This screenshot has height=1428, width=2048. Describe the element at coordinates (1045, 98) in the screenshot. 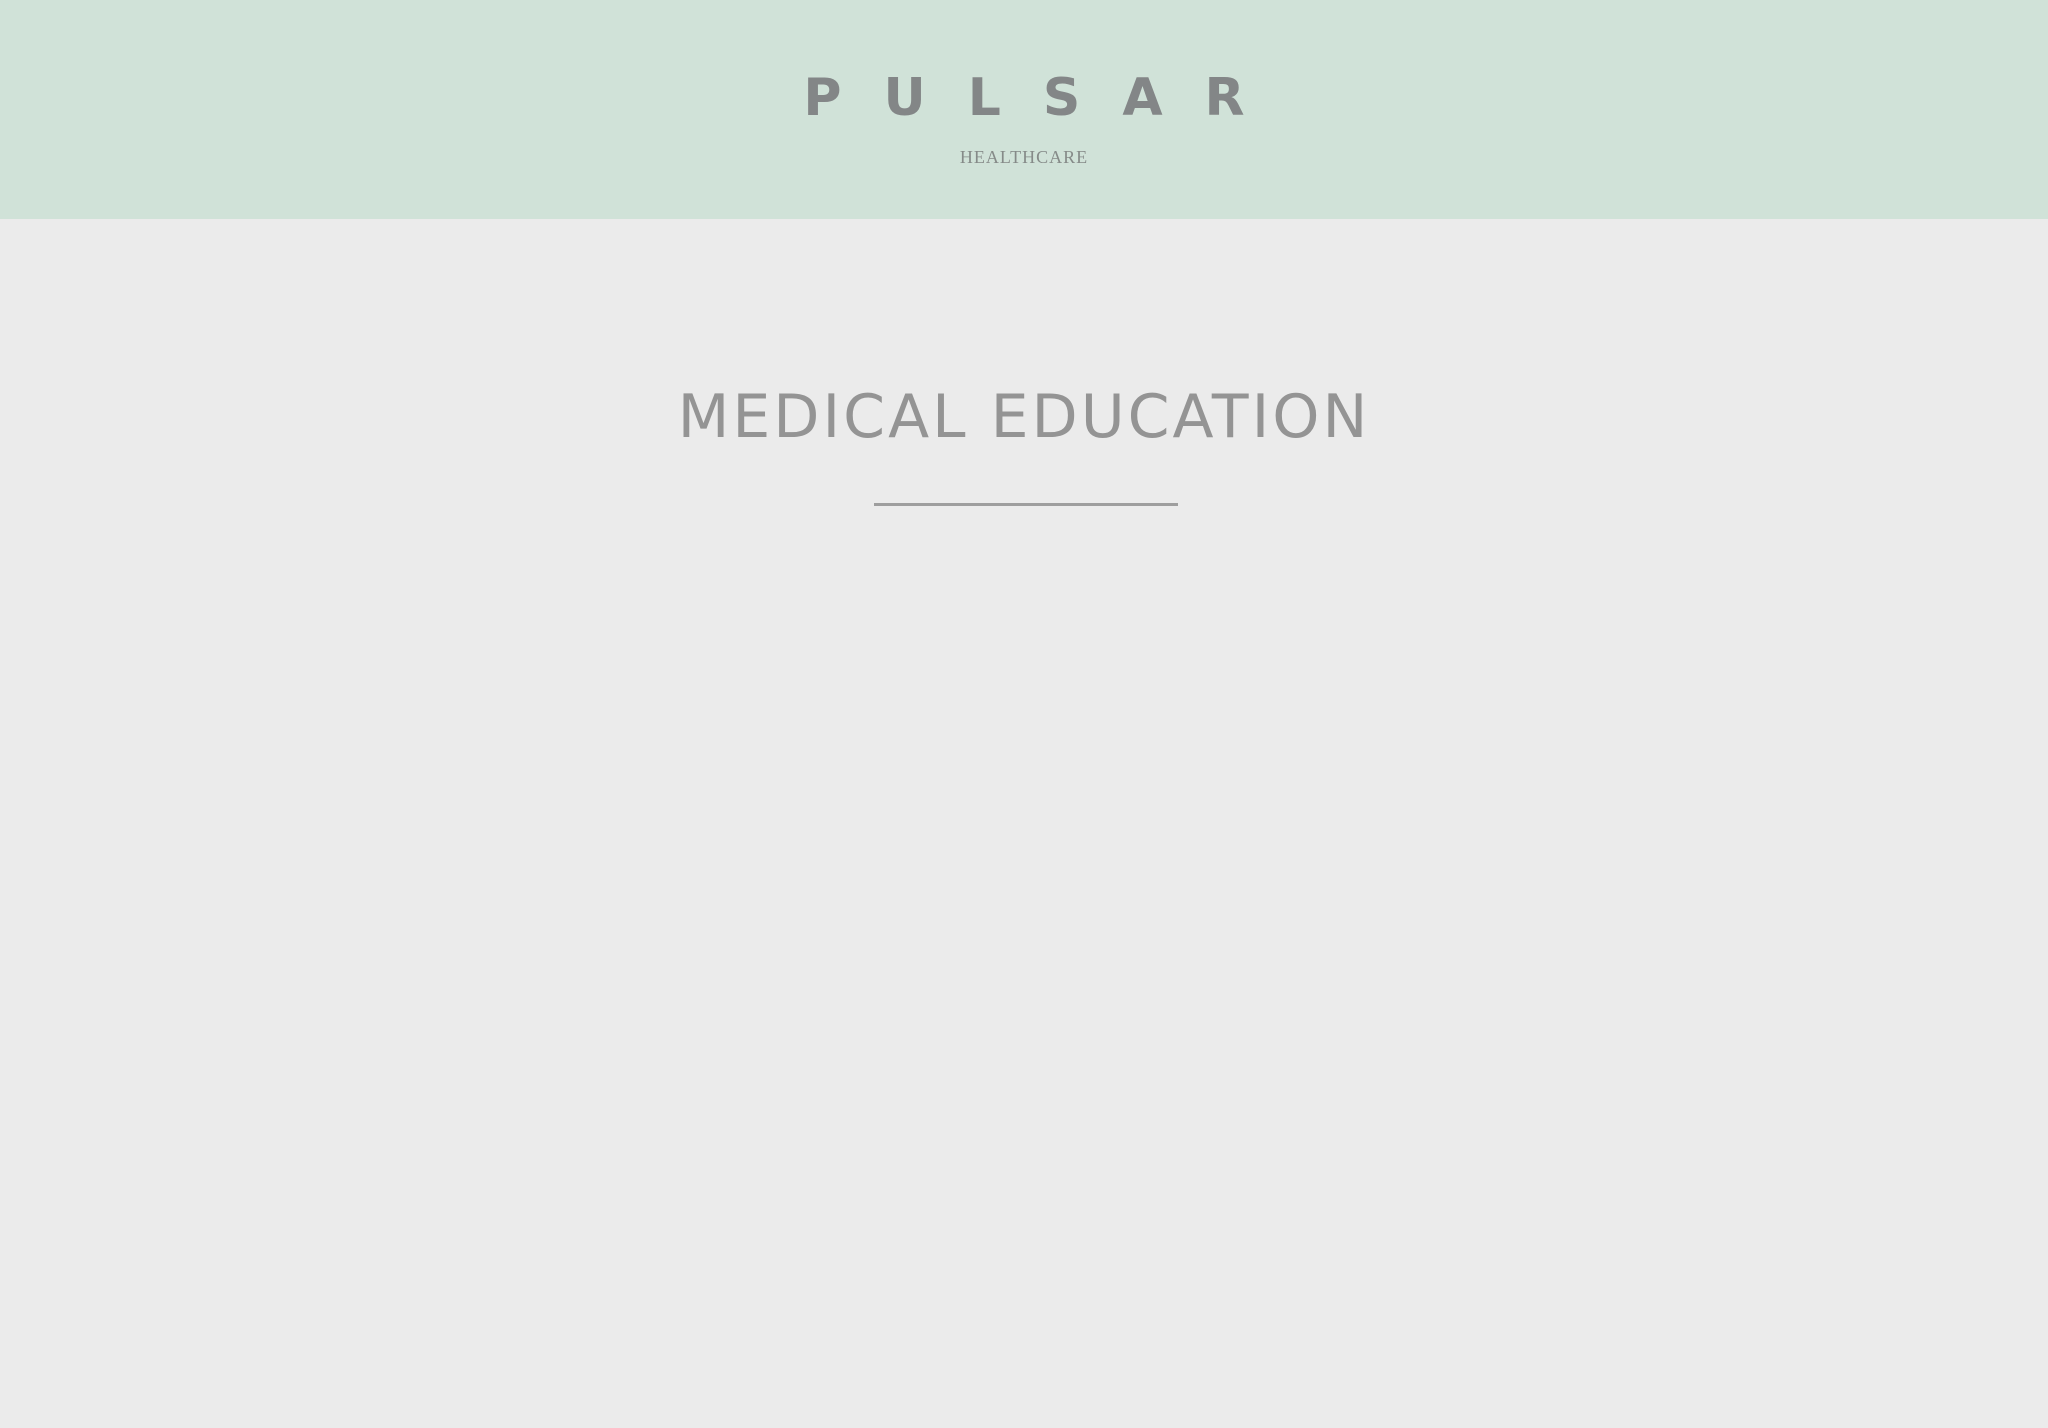

I see `brand-name: PULSAR` at that location.